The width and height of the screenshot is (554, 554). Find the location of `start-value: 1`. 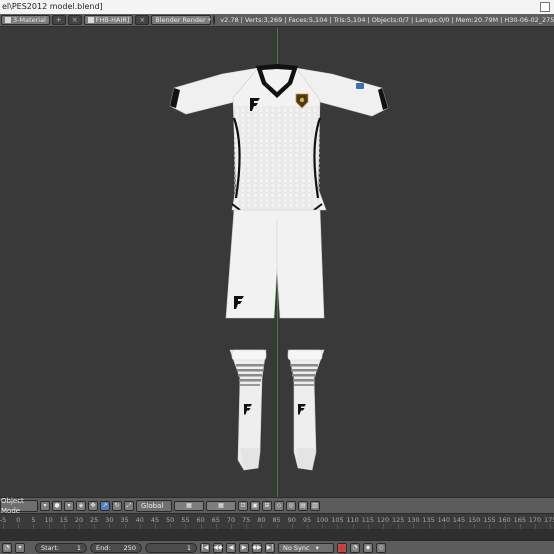

start-value: 1 is located at coordinates (78, 547).